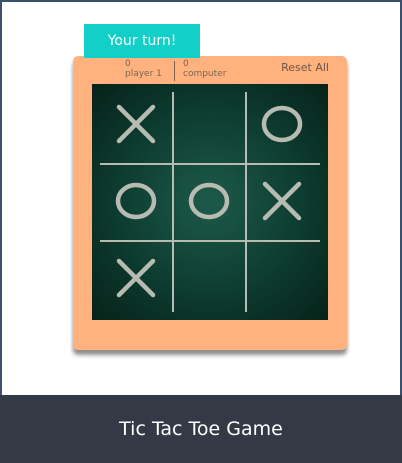 The image size is (402, 463). I want to click on reset-all-button: Reset All, so click(305, 67).